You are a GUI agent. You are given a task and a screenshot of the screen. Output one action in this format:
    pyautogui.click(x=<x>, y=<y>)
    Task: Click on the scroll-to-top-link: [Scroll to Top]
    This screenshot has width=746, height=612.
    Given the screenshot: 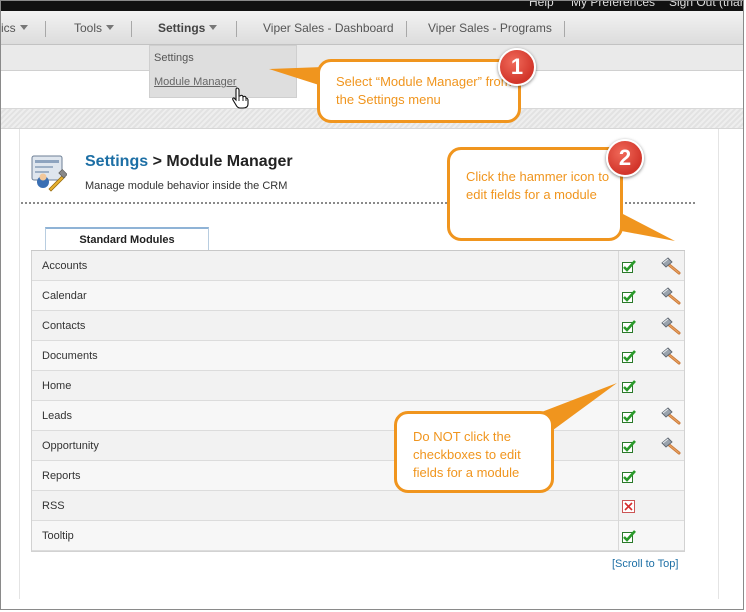 What is the action you would take?
    pyautogui.click(x=645, y=564)
    